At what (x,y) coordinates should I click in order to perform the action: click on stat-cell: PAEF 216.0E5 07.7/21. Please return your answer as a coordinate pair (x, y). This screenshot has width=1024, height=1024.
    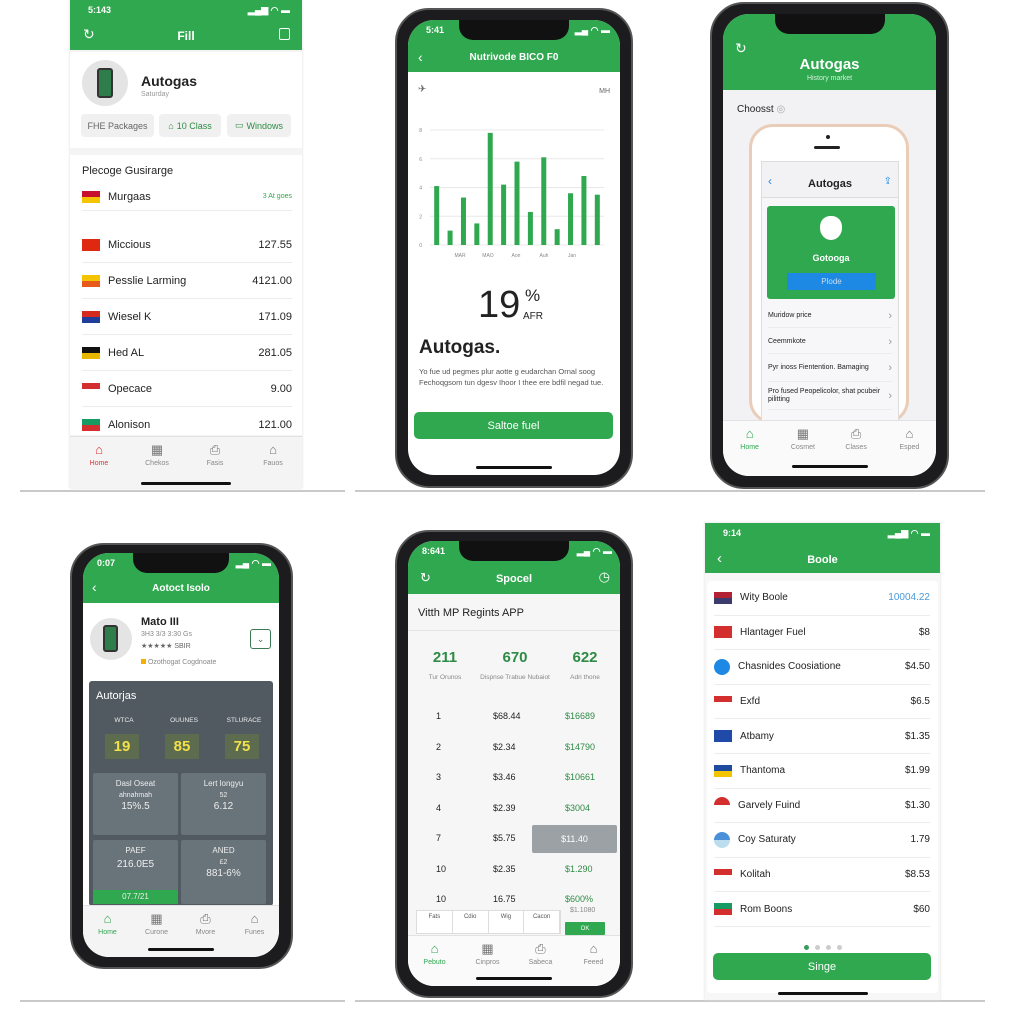
    Looking at the image, I should click on (135, 872).